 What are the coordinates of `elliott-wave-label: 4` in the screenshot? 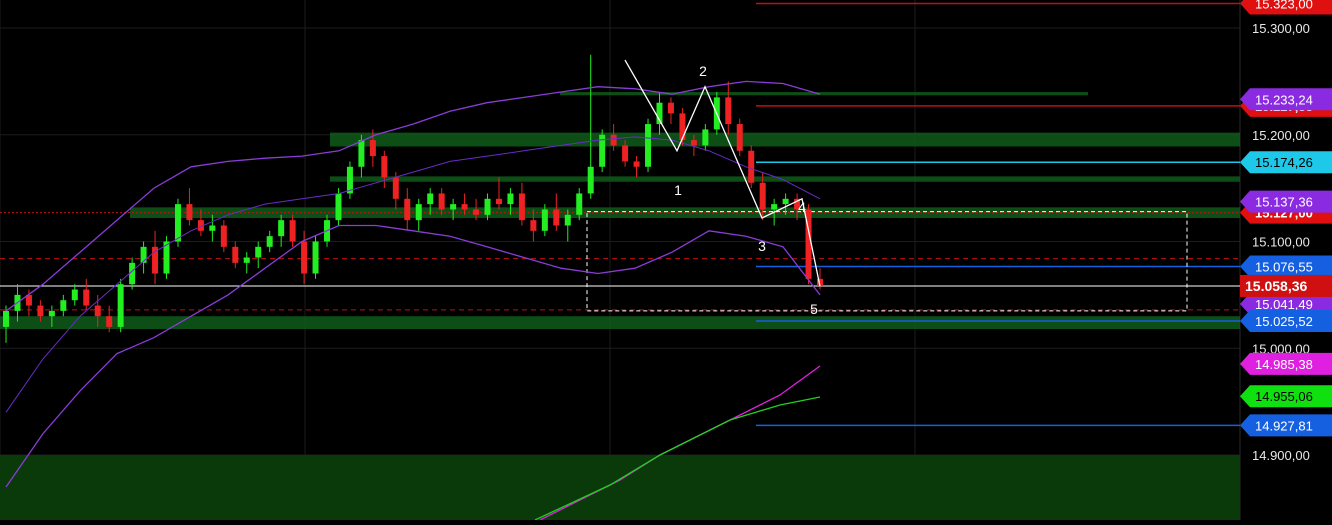 It's located at (802, 207).